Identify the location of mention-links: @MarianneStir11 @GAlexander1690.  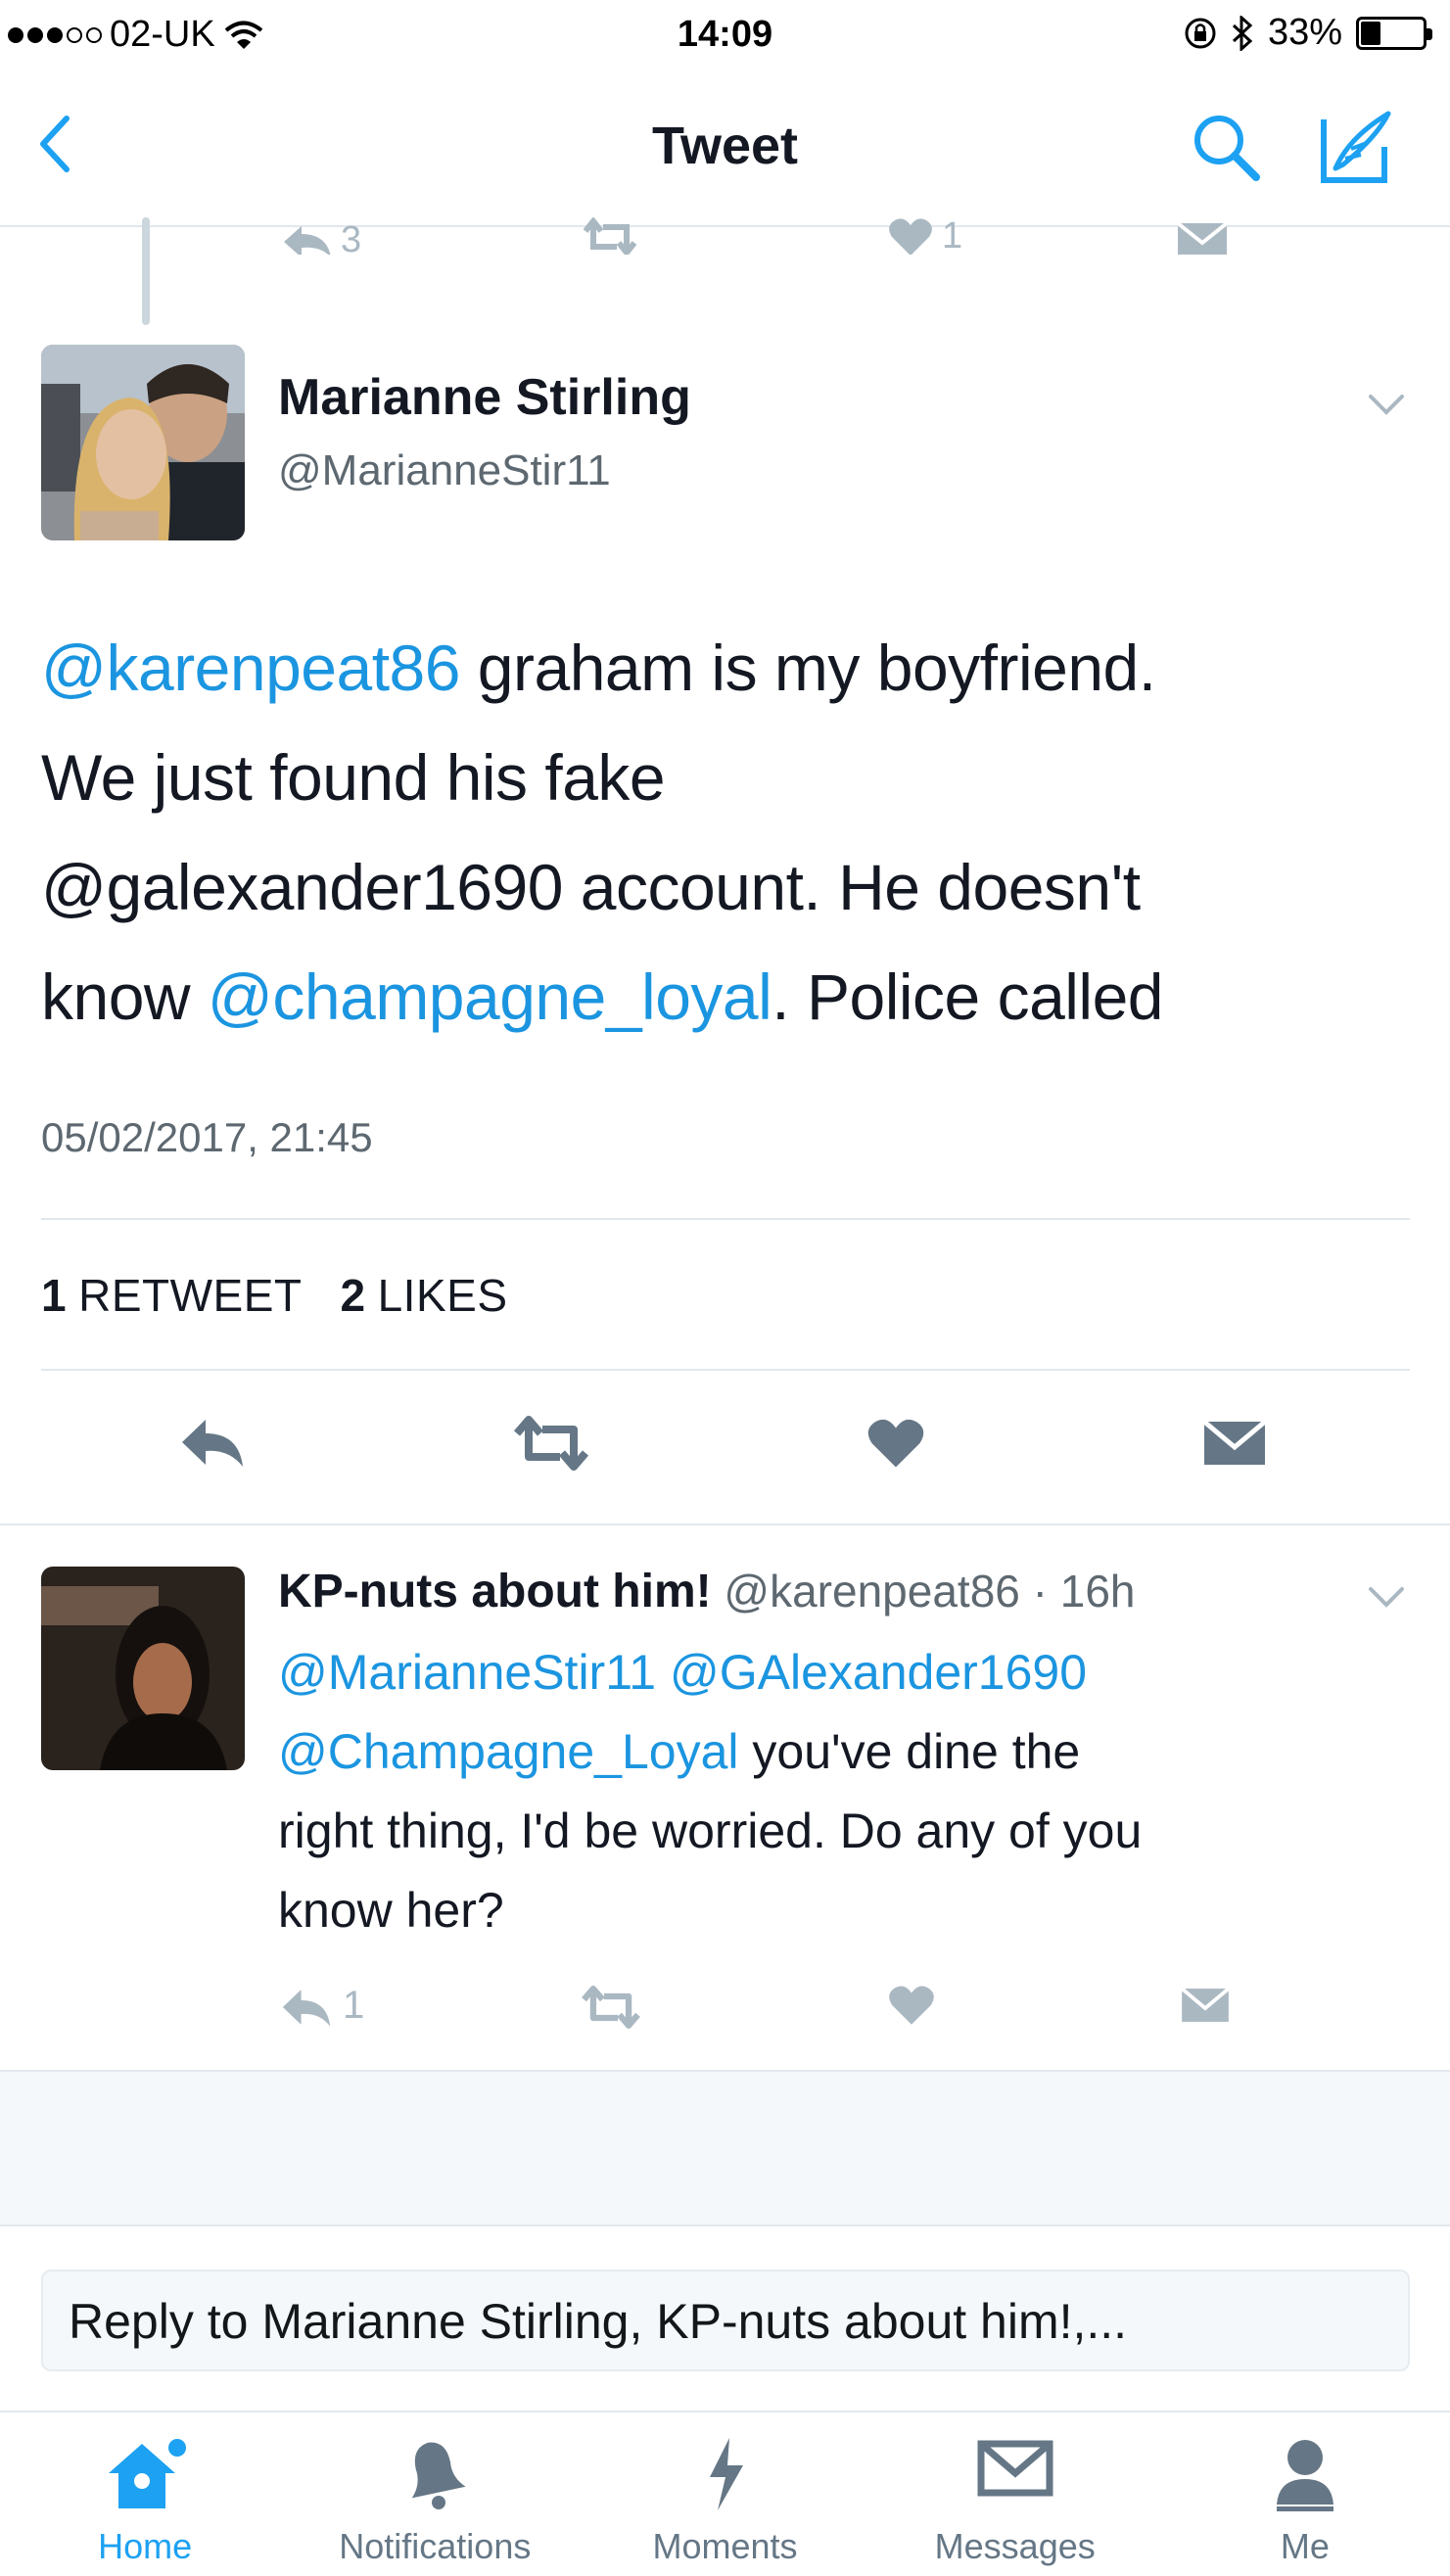
(683, 1672).